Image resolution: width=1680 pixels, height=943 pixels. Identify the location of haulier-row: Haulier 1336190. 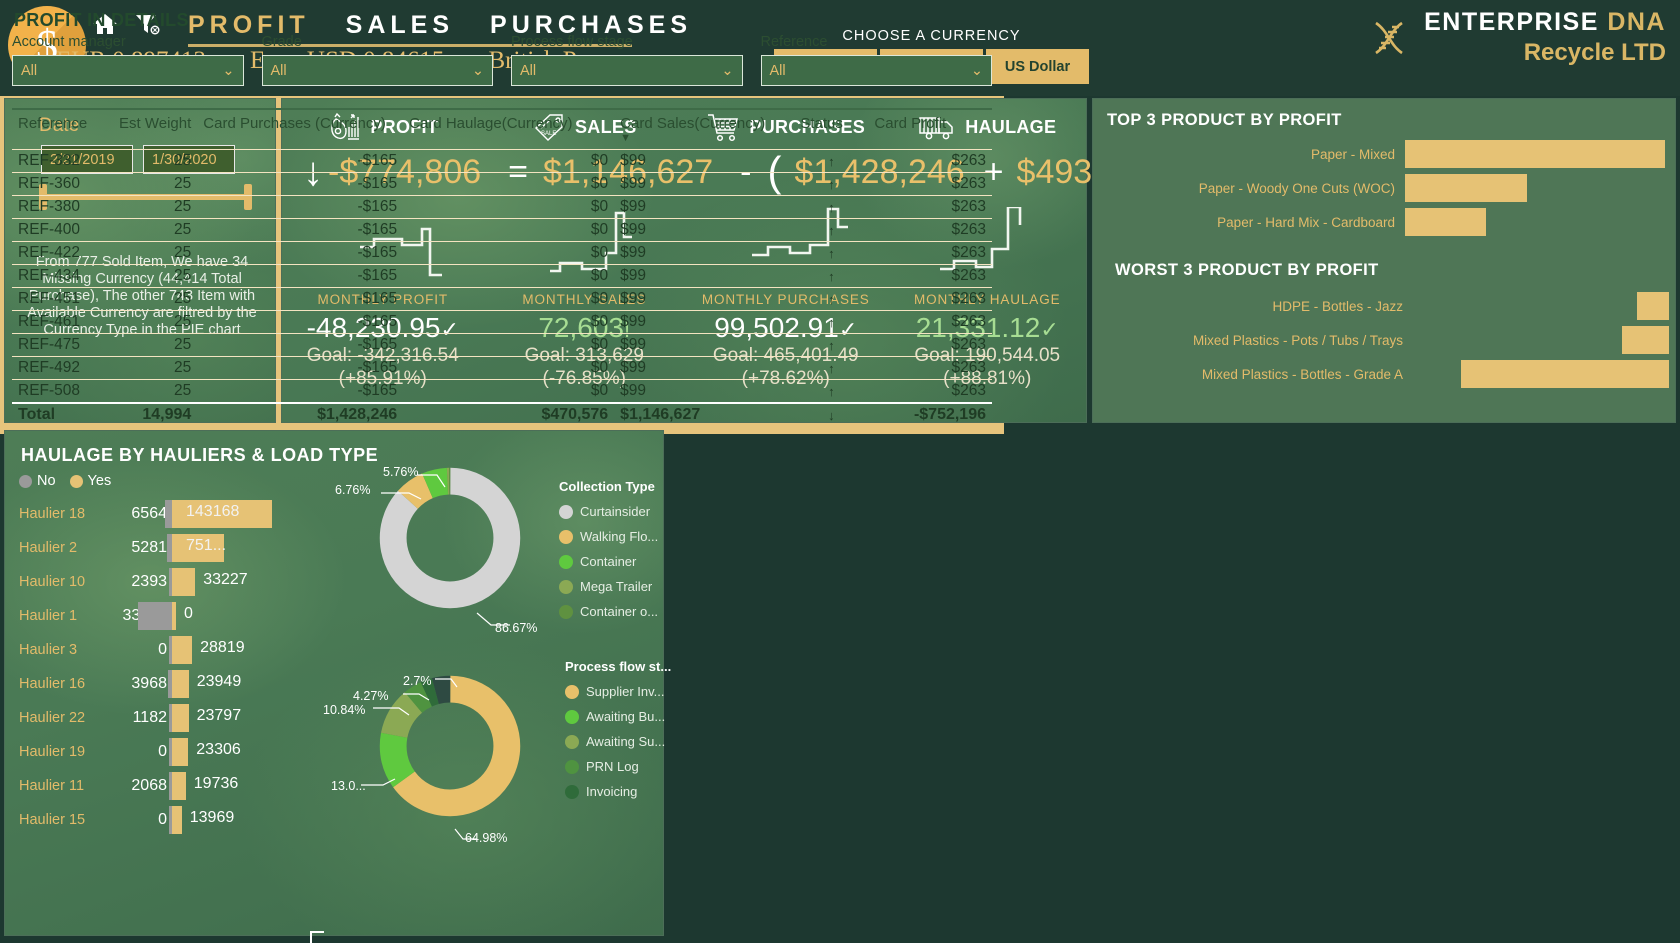
(155, 616).